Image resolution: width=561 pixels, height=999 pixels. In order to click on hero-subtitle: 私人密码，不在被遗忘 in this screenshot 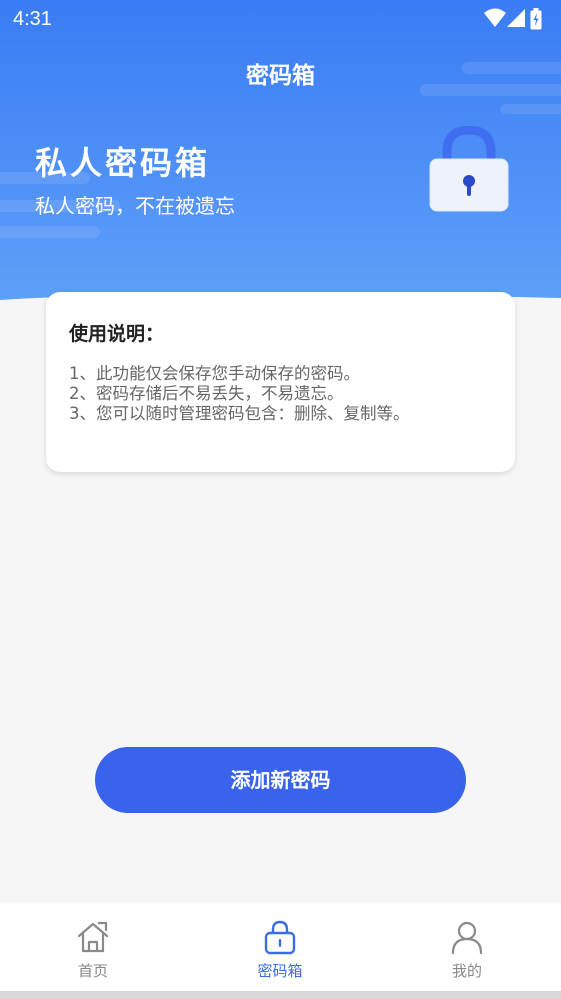, I will do `click(135, 206)`.